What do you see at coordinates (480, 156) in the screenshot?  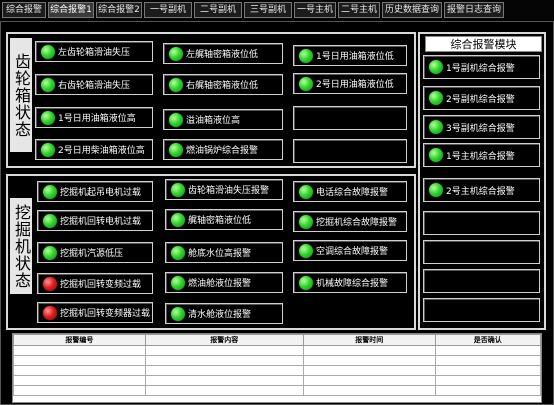 I see `alarm-label: 1号主机综合报警` at bounding box center [480, 156].